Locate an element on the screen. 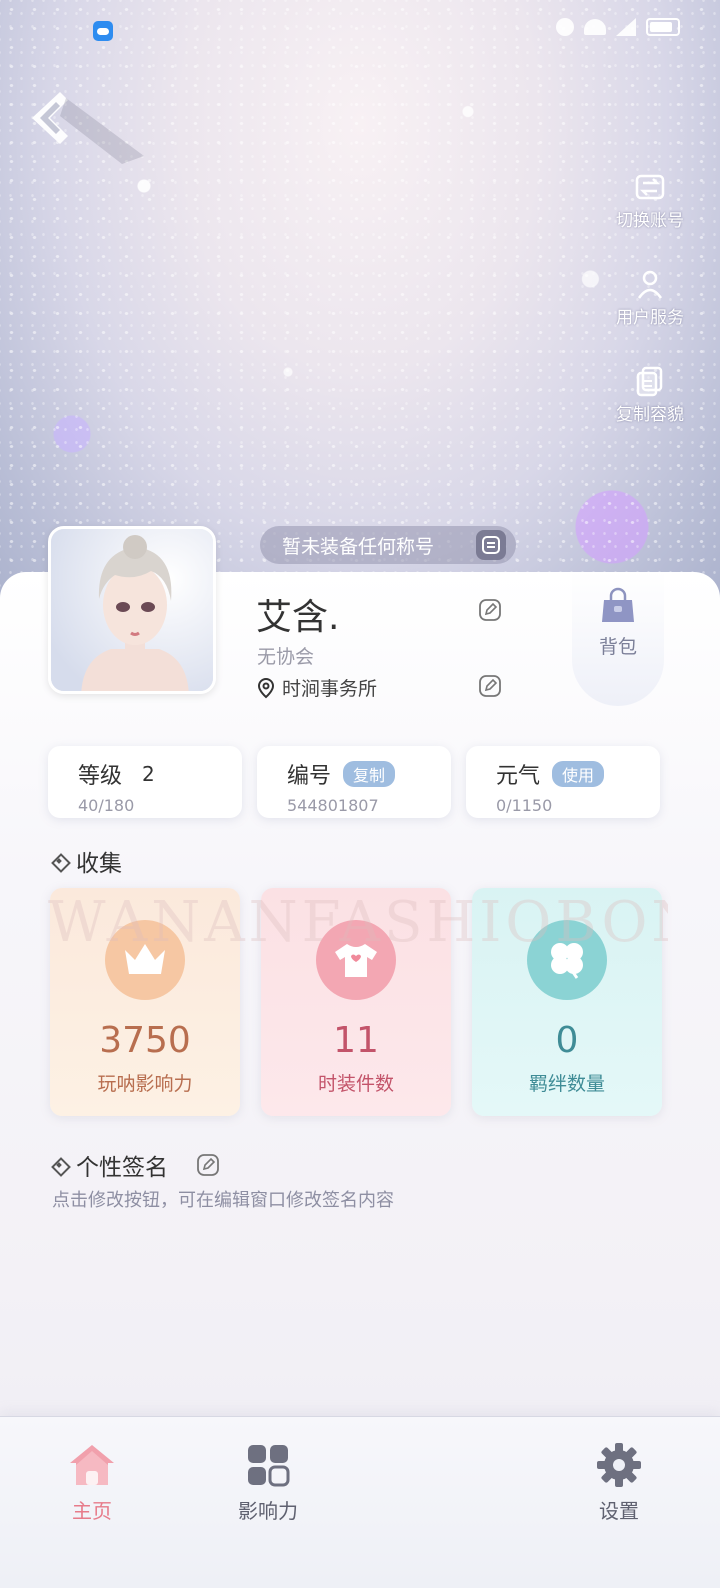 This screenshot has width=720, height=1588. outfit-value: 11 is located at coordinates (356, 1040).